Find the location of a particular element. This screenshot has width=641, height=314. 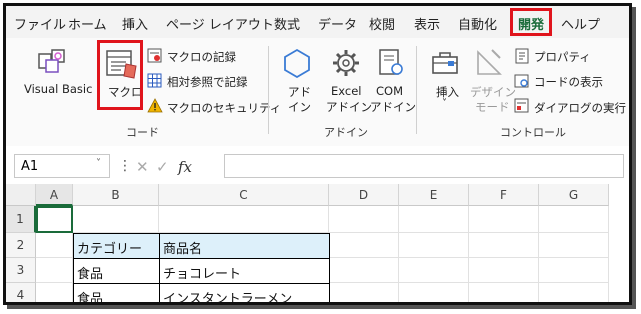

view-code-icon is located at coordinates (521, 81).